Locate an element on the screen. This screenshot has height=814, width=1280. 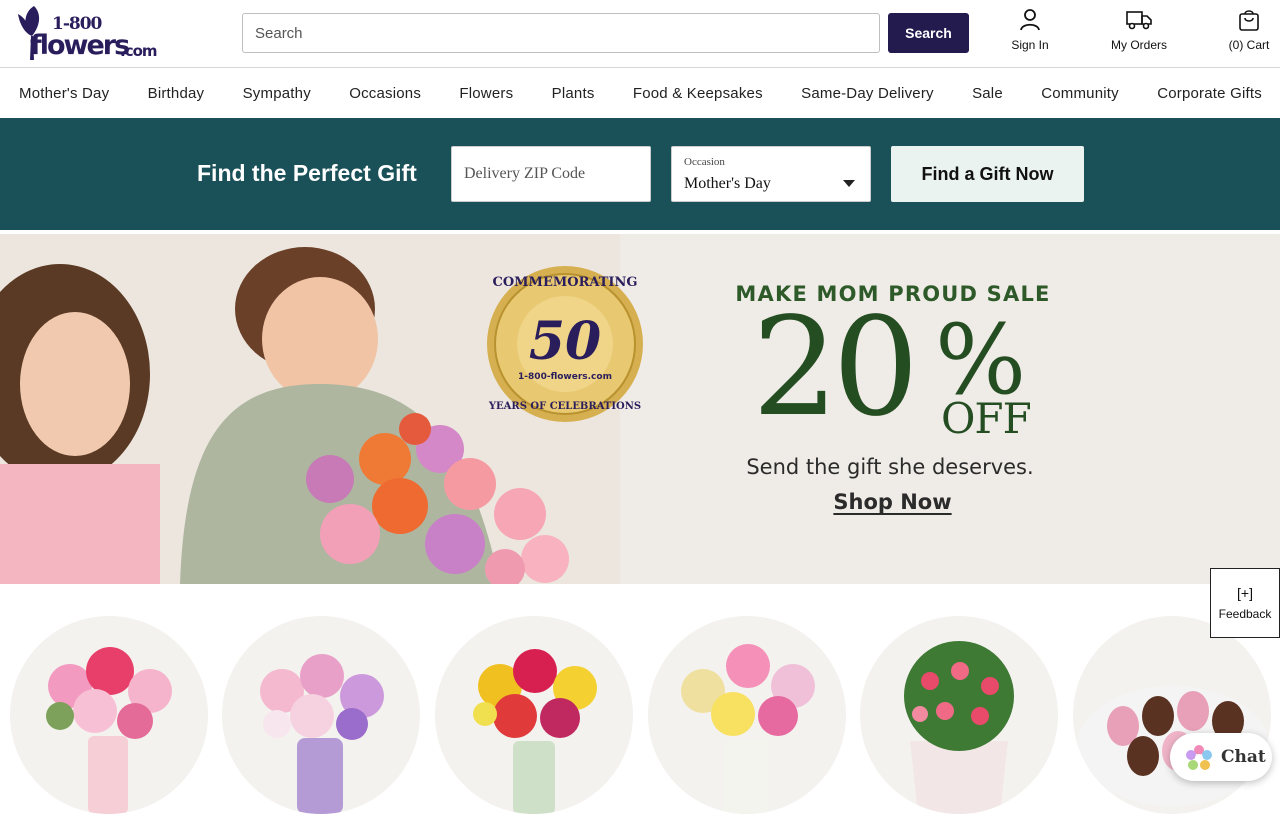
cart-link: (0) Cart is located at coordinates (1249, 30).